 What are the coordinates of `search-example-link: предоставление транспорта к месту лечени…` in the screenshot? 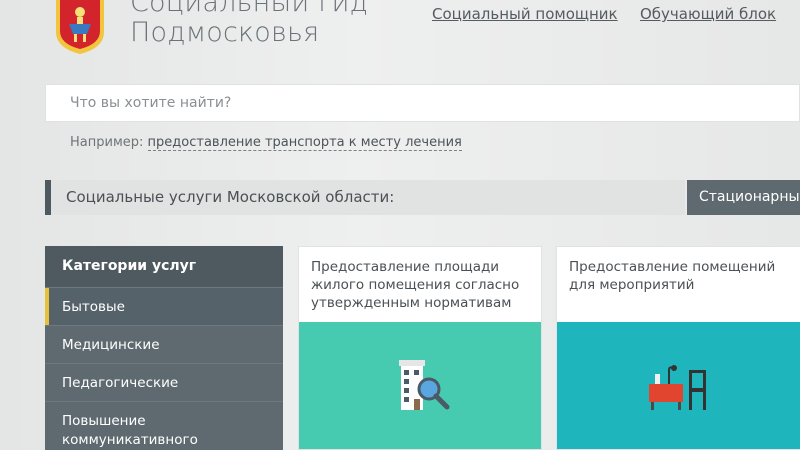 It's located at (304, 143).